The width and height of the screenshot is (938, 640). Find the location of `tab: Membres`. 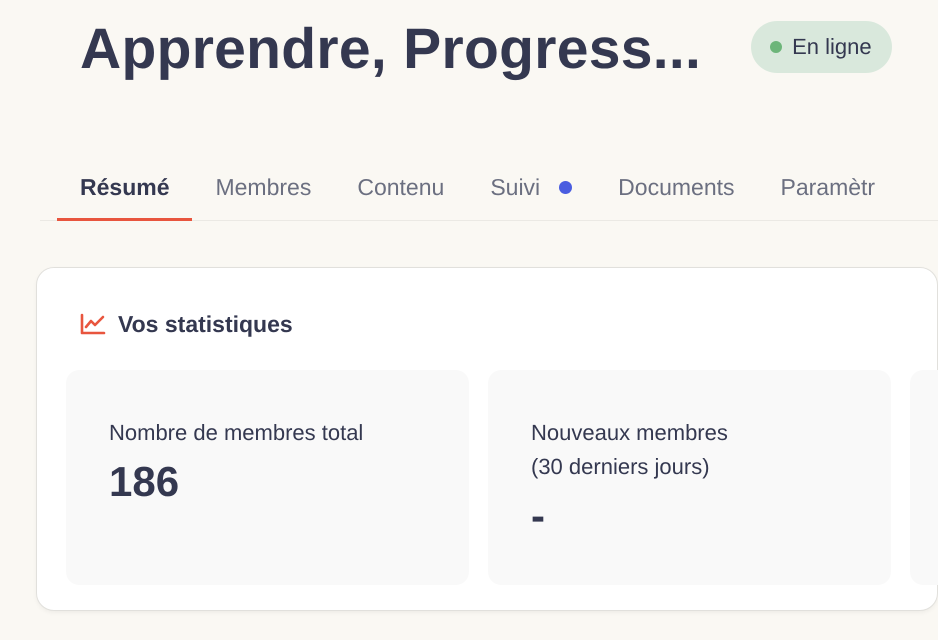

tab: Membres is located at coordinates (263, 188).